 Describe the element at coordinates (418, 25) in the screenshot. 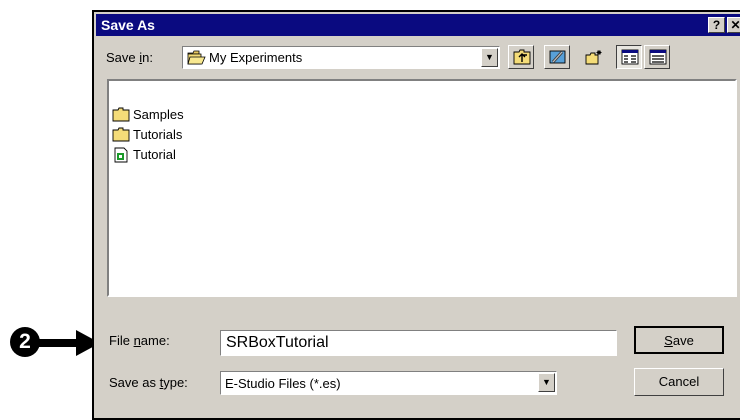

I see `title-bar: Save As ? ✕` at that location.